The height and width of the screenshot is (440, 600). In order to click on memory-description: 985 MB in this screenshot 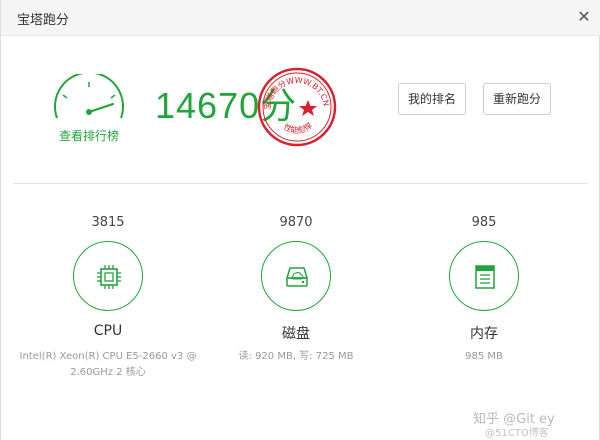, I will do `click(484, 357)`.